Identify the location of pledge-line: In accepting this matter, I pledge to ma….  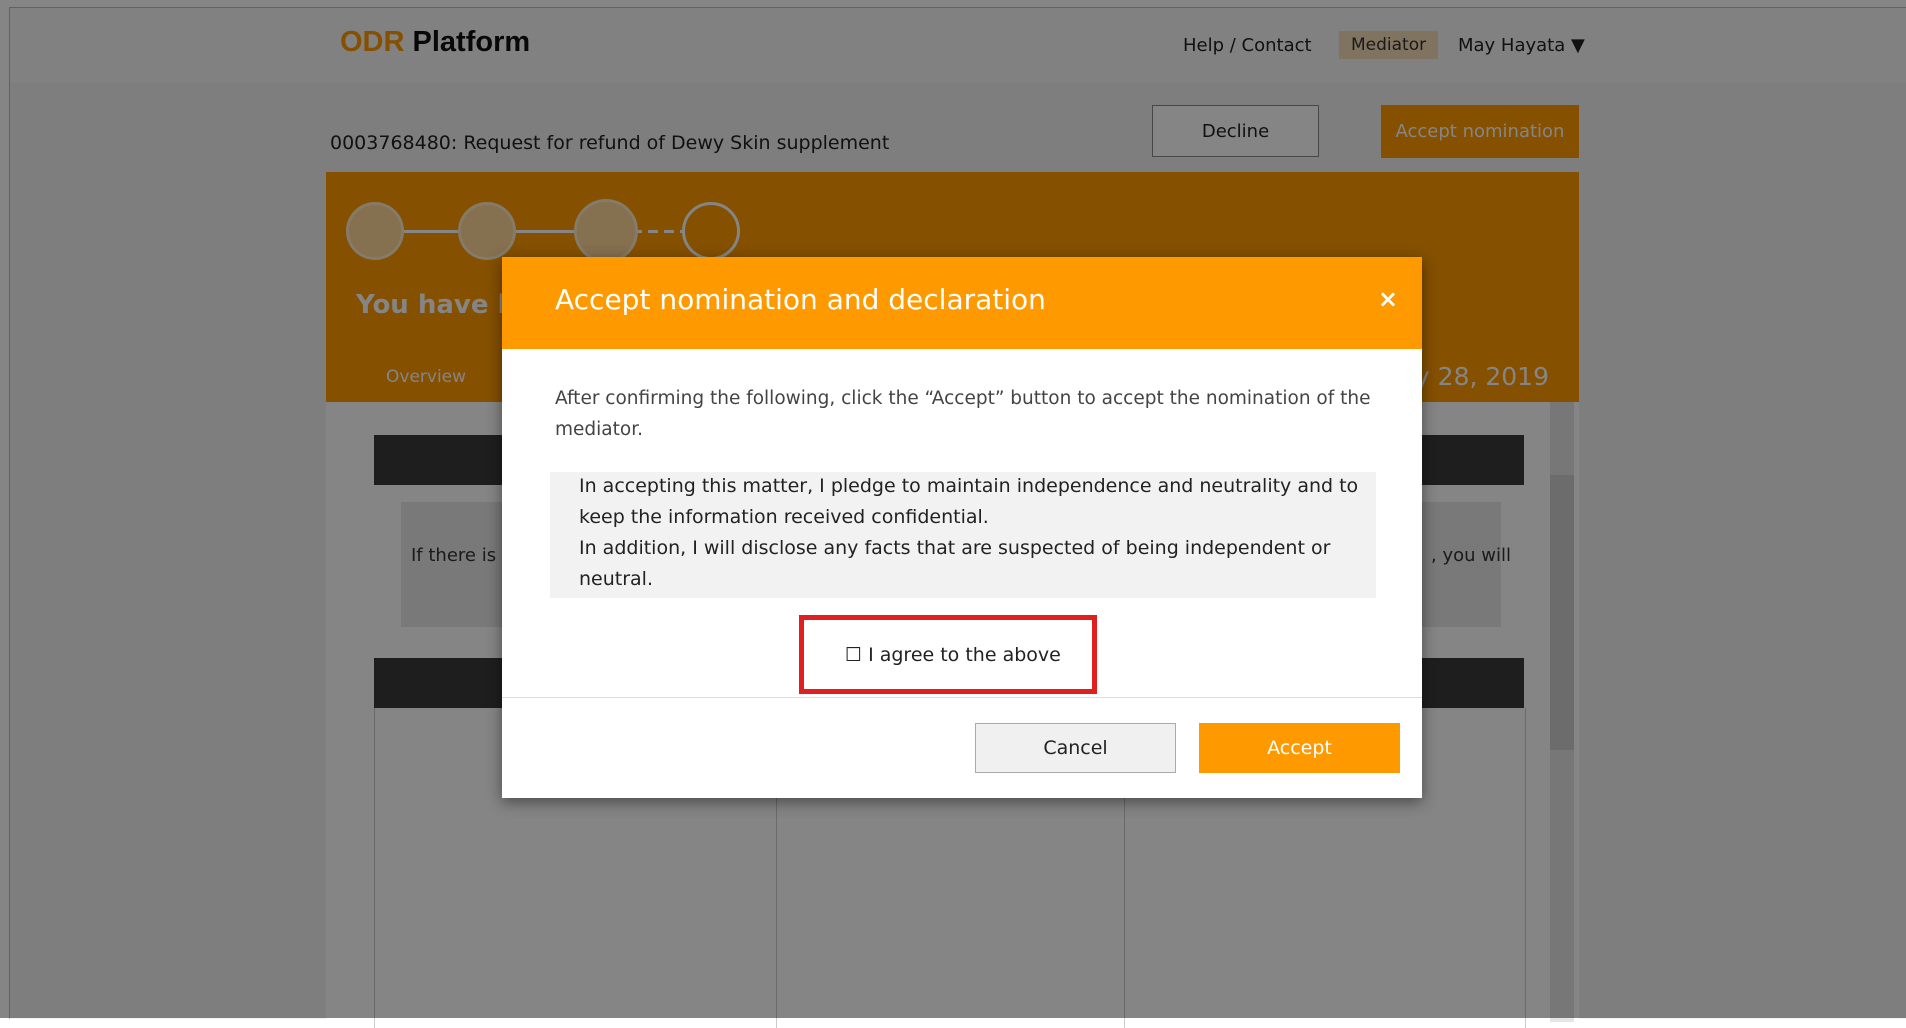
(969, 486).